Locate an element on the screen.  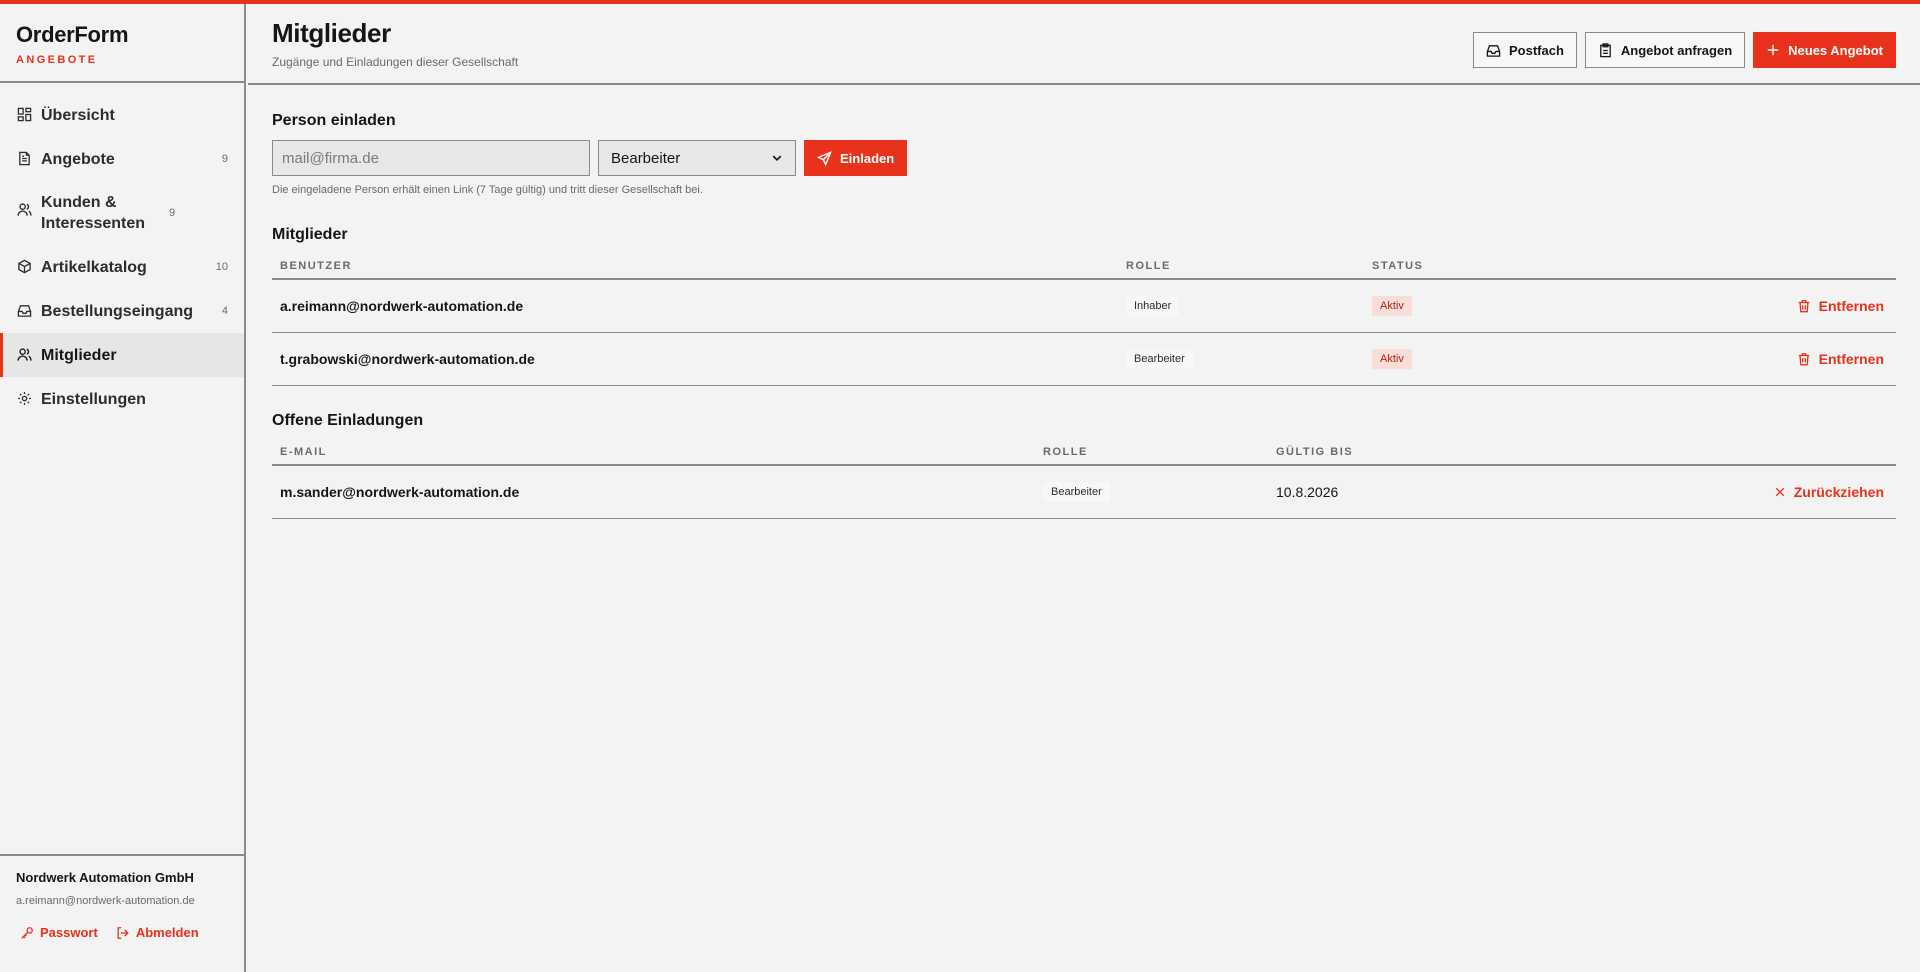
close-icon is located at coordinates (1779, 492).